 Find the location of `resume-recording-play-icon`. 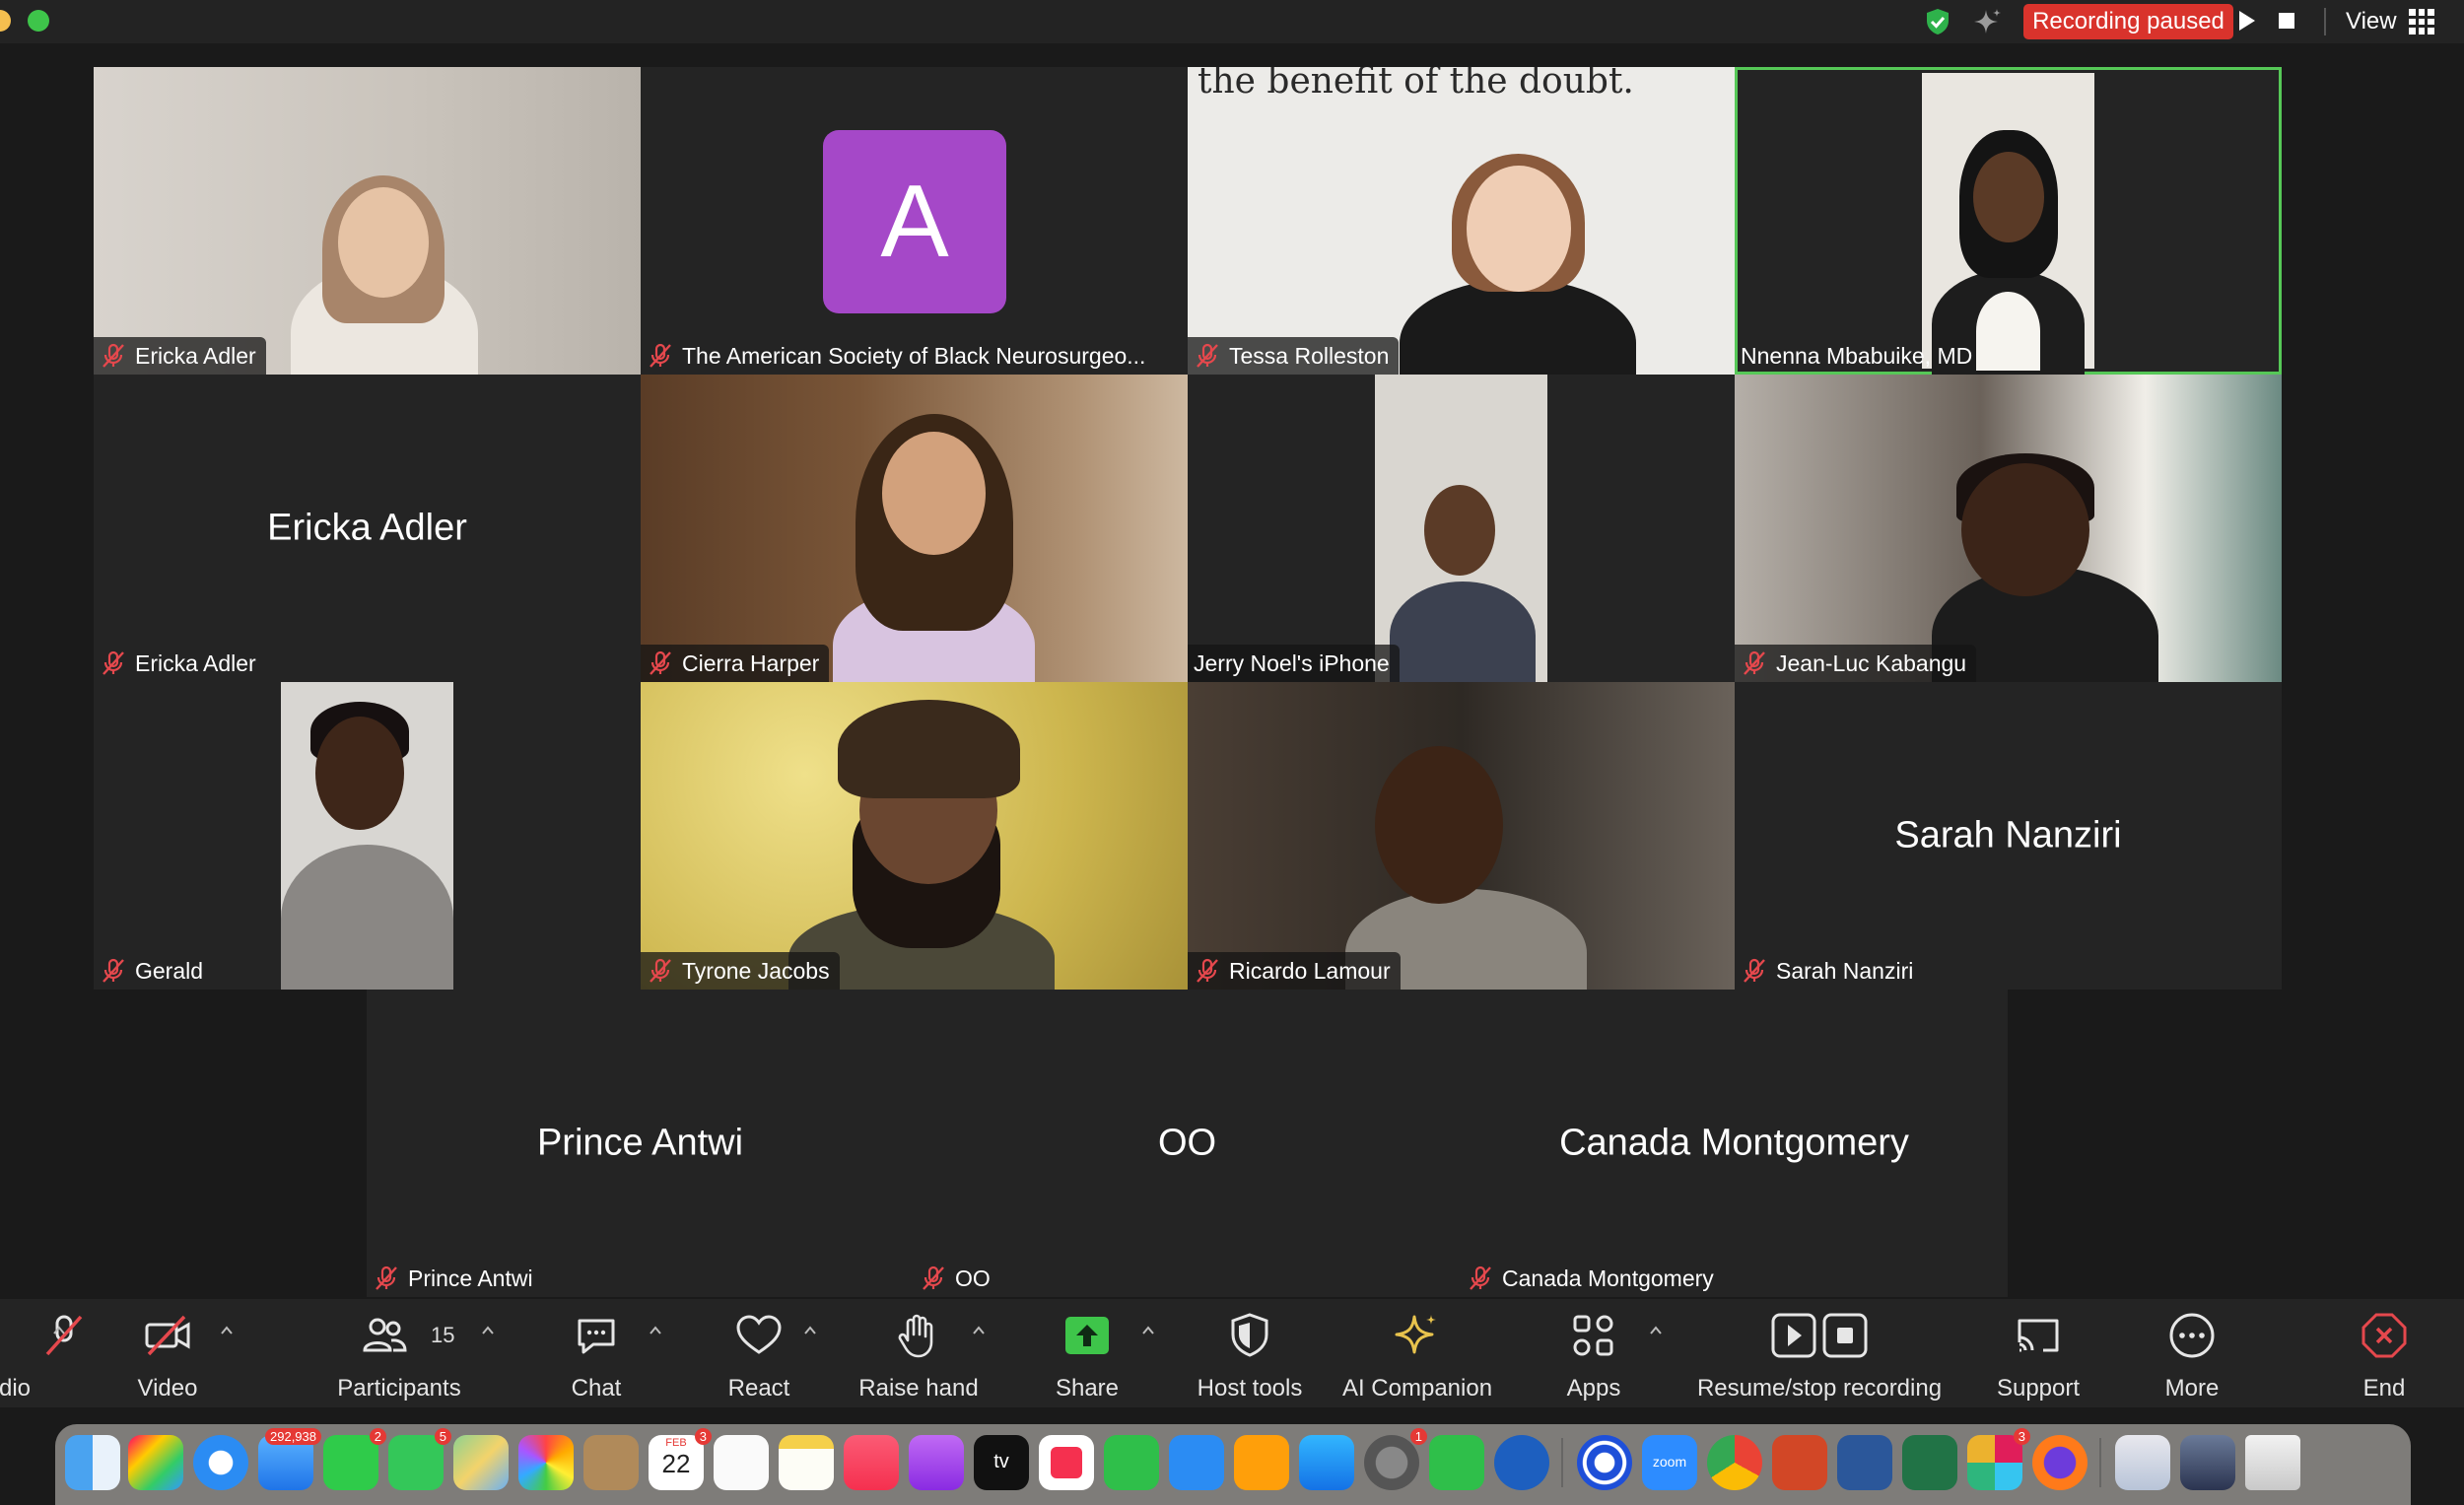

resume-recording-play-icon is located at coordinates (2247, 21).